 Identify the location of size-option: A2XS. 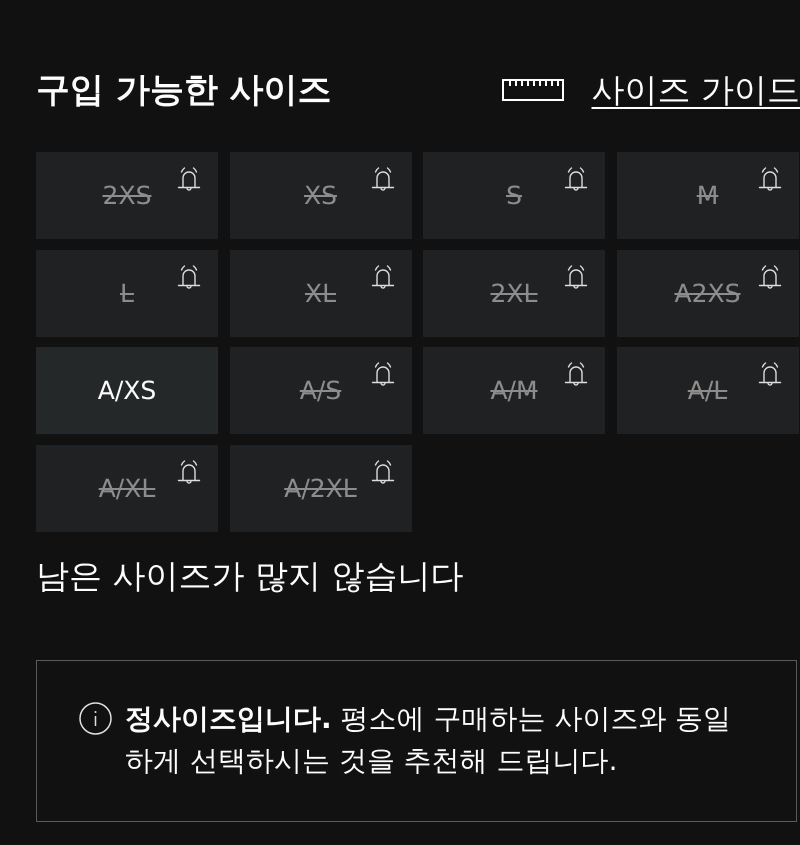
(707, 293).